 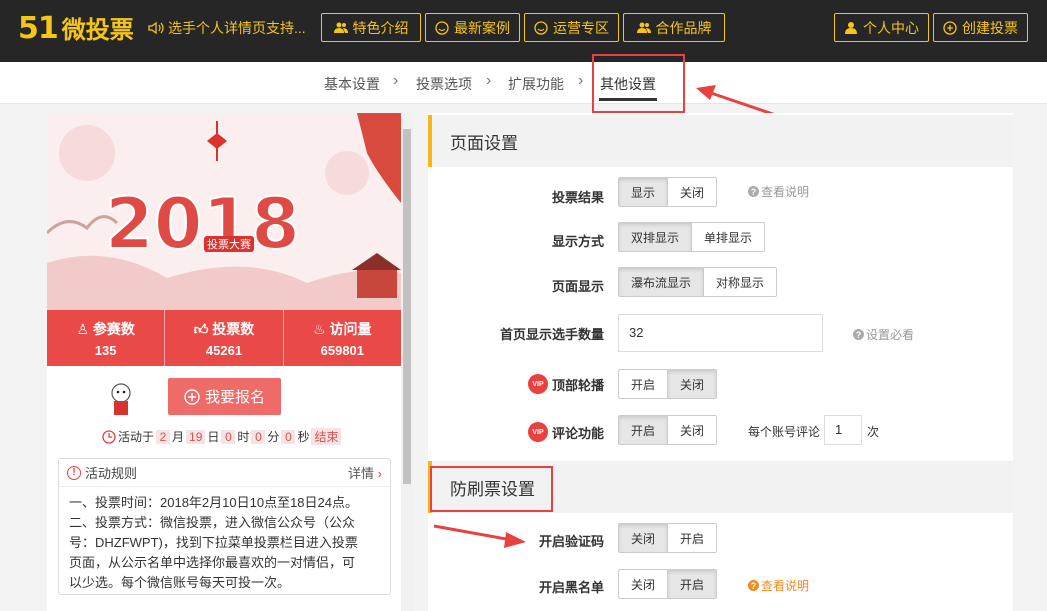 I want to click on event-banner: 2018 投票大赛, so click(x=224, y=211).